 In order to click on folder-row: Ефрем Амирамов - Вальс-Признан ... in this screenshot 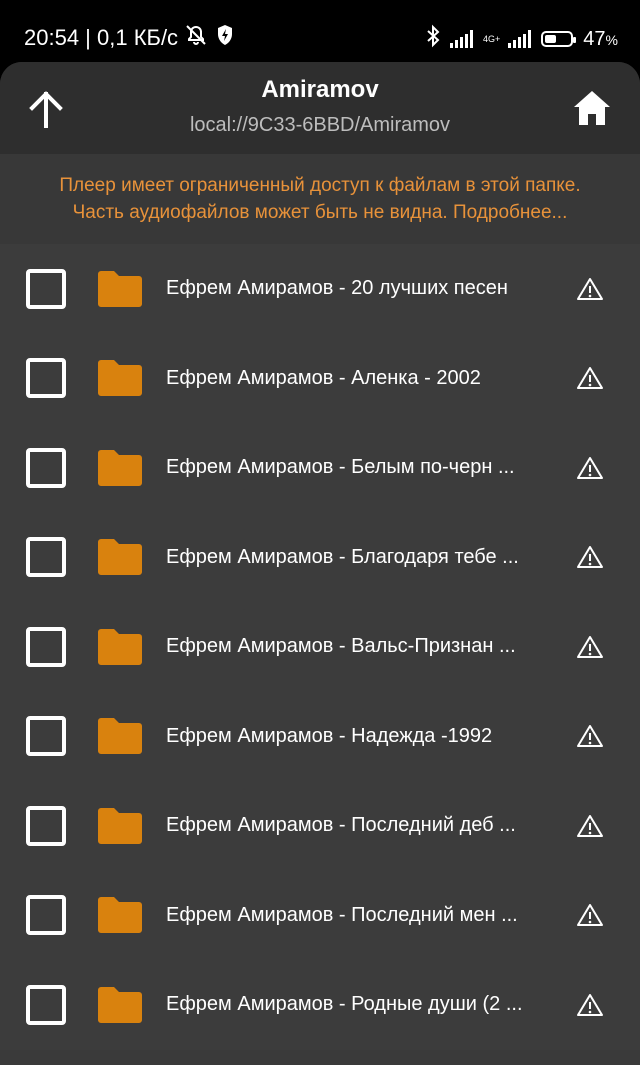, I will do `click(320, 647)`.